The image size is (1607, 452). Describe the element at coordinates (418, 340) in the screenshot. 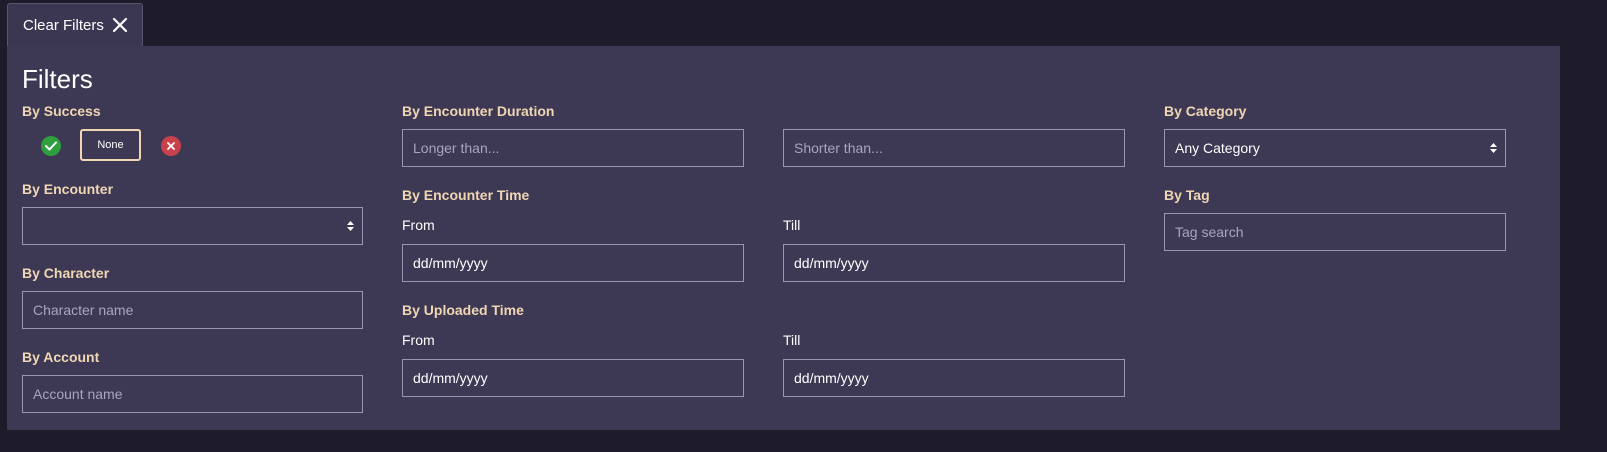

I see `uploaded-time-from-label: From` at that location.